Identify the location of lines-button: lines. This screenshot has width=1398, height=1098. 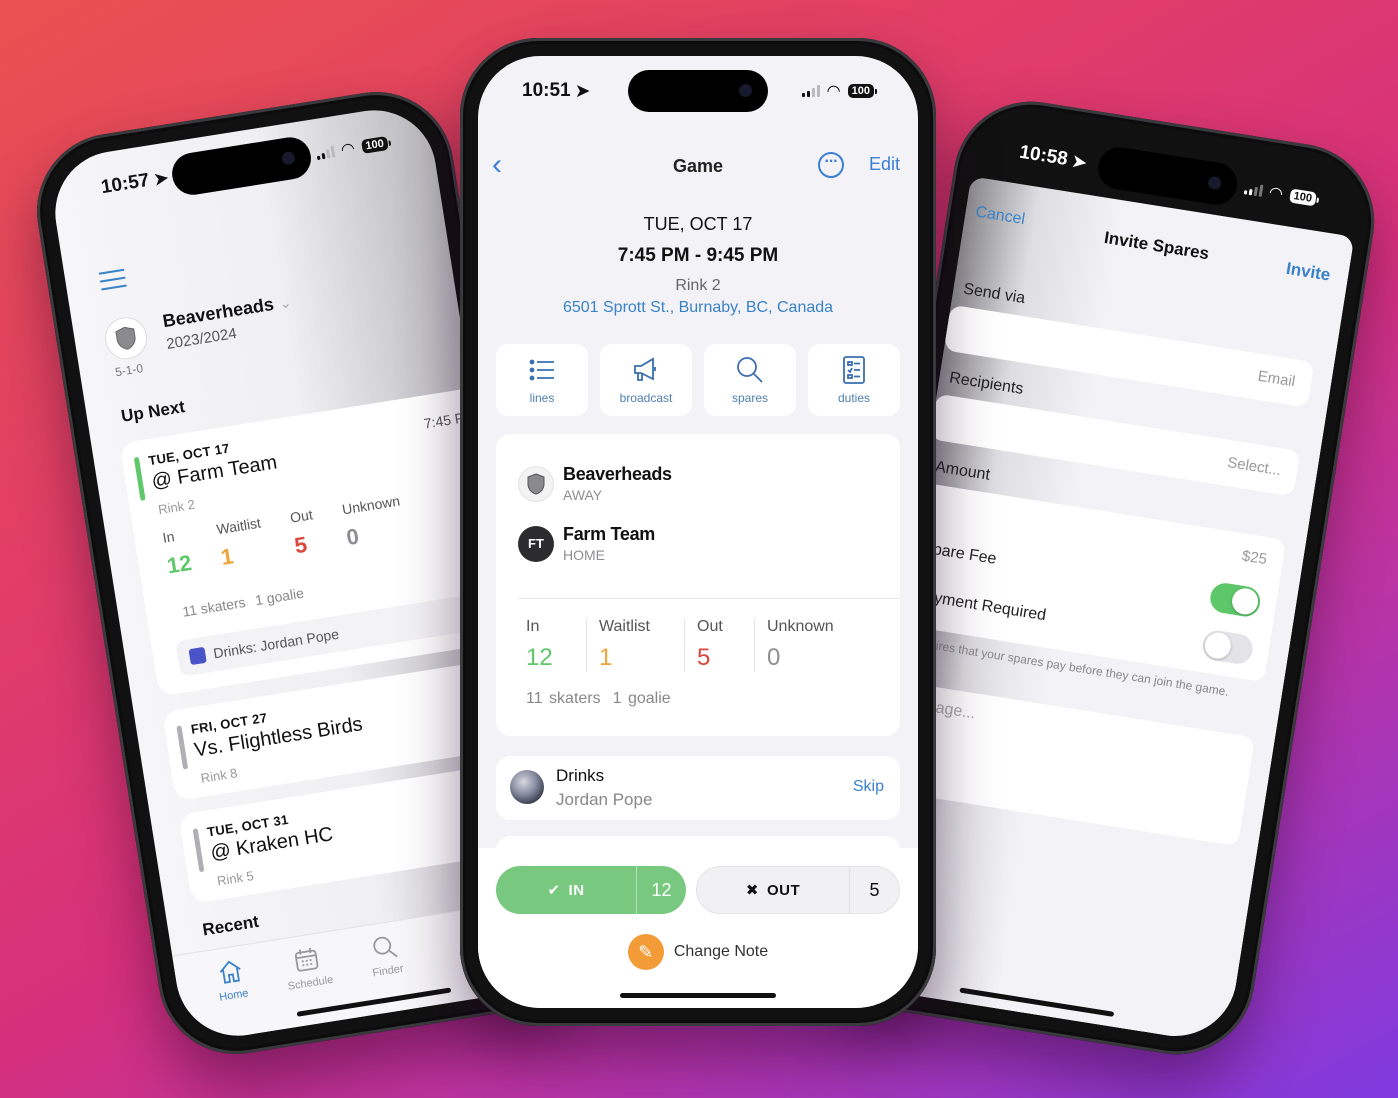
(542, 380).